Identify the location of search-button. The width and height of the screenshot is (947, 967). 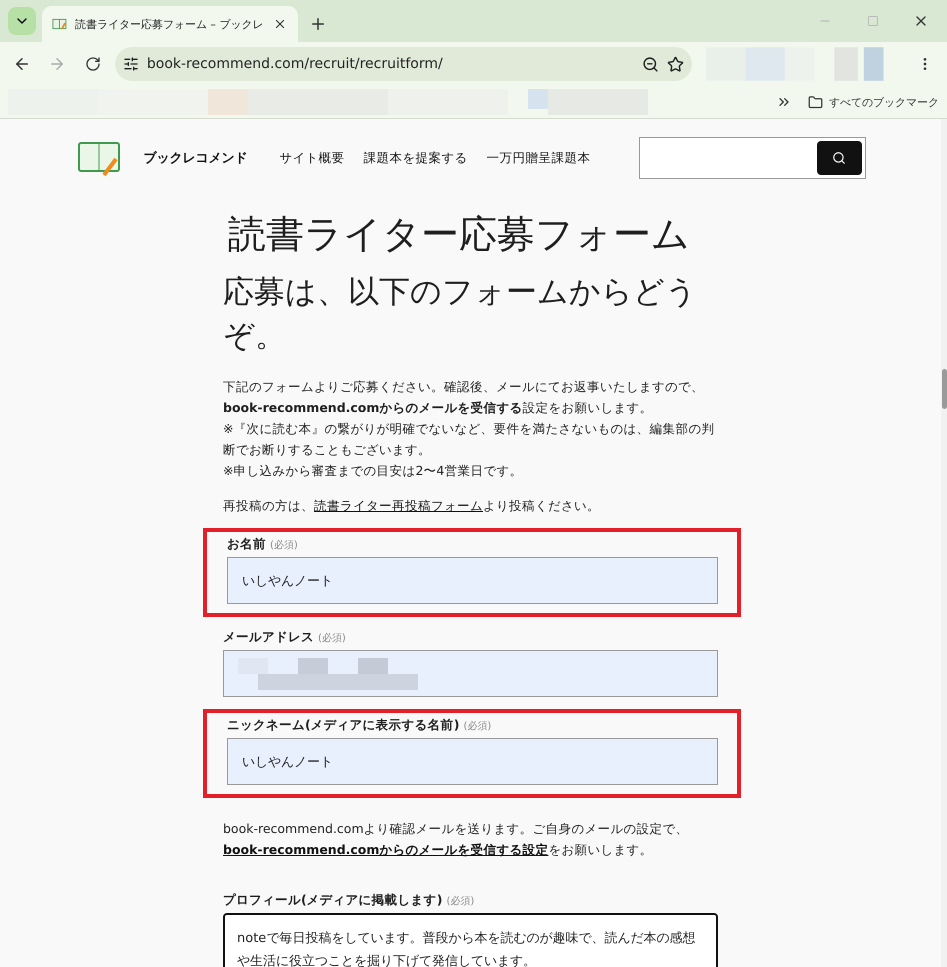
(839, 158).